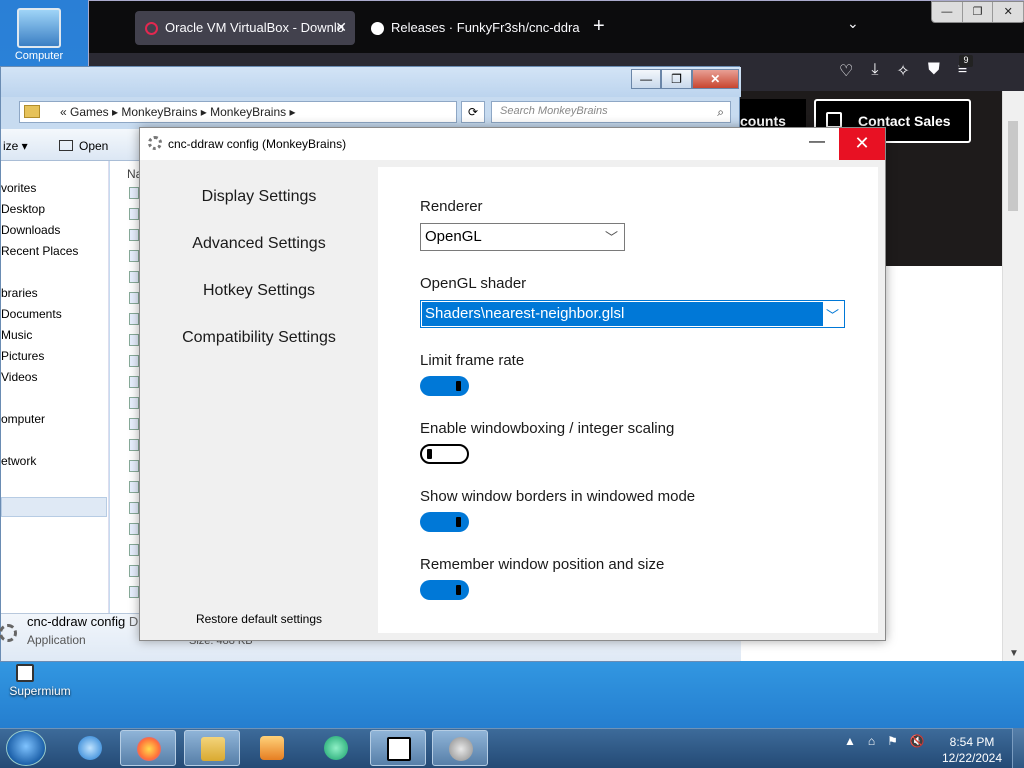 This screenshot has height=768, width=1024. Describe the element at coordinates (259, 197) in the screenshot. I see `sidebar-item-display-settings: Display Settings` at that location.